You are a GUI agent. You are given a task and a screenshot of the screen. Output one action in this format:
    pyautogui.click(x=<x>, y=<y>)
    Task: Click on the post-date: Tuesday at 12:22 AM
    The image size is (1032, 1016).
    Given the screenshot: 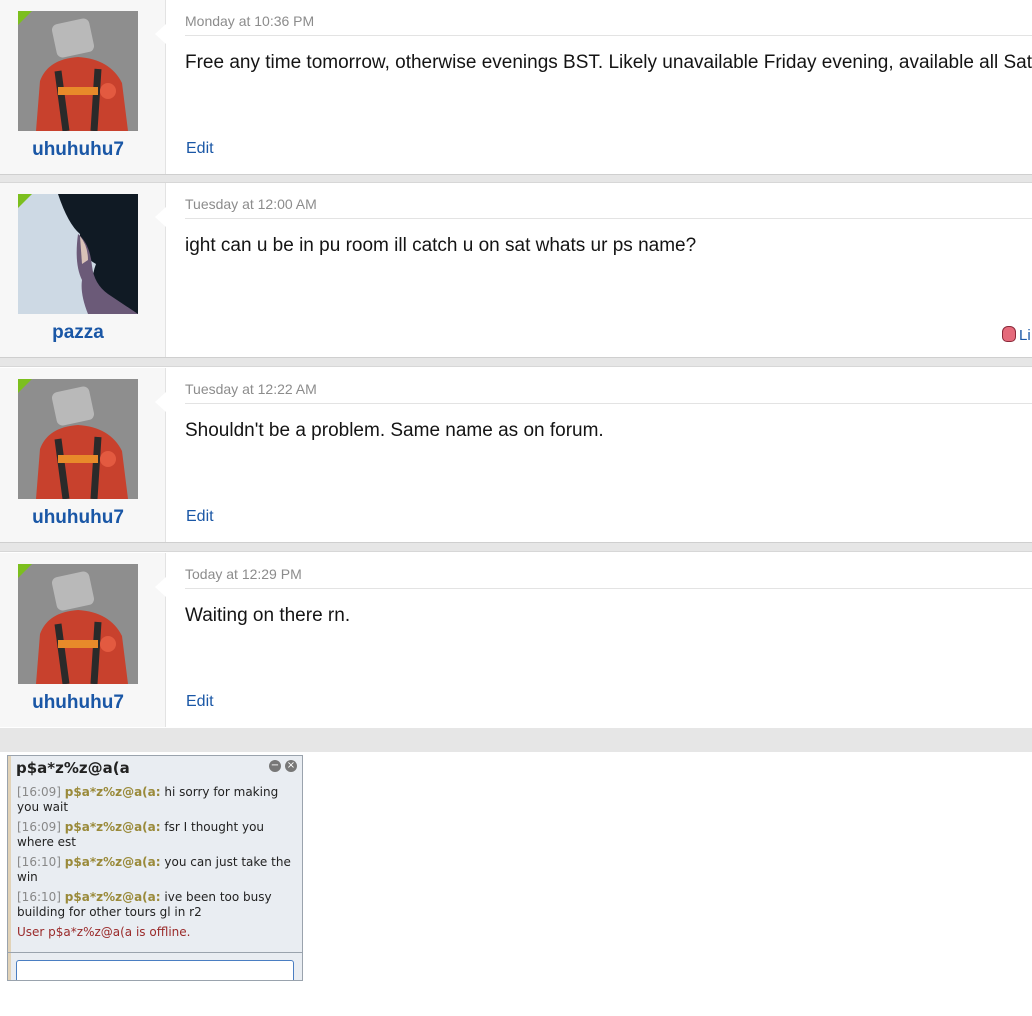 What is the action you would take?
    pyautogui.click(x=251, y=389)
    